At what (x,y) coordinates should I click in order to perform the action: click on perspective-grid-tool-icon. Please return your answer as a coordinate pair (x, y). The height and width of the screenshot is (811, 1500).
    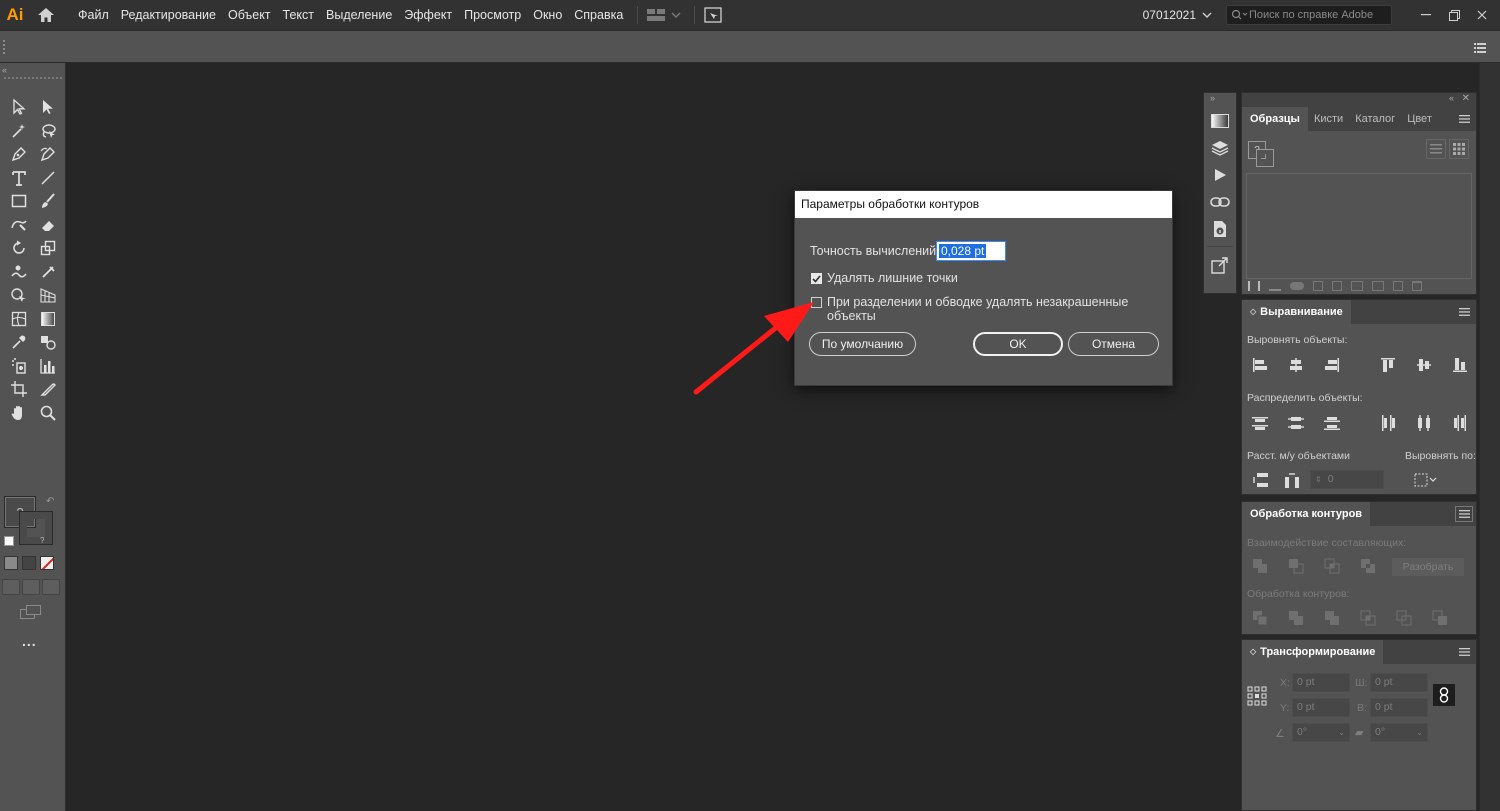
    Looking at the image, I should click on (47, 295).